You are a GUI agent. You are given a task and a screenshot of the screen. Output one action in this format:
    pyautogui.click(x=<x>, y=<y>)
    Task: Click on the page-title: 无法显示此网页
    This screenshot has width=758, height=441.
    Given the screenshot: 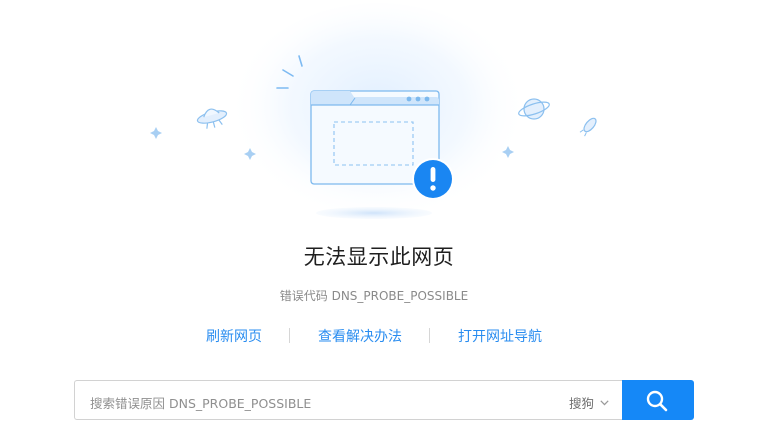 What is the action you would take?
    pyautogui.click(x=379, y=257)
    